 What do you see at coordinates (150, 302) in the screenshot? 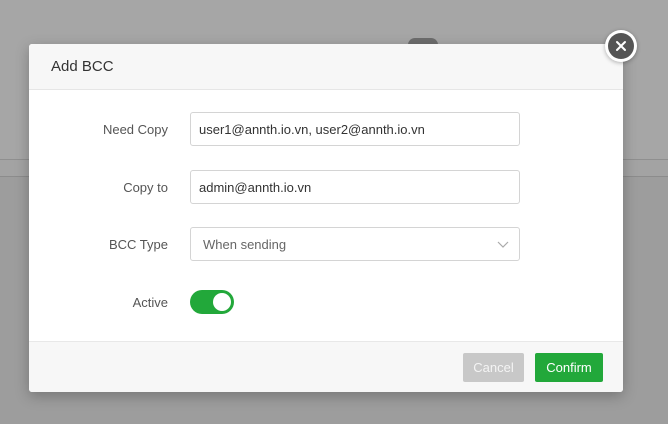
I see `active-label: Active` at bounding box center [150, 302].